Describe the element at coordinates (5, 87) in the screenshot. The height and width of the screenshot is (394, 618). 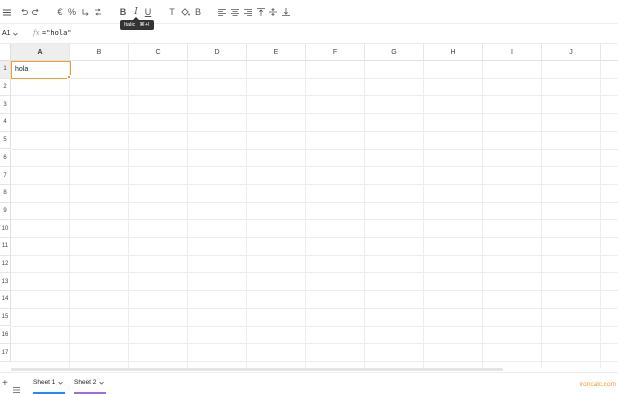
I see `row-header-2: 2` at that location.